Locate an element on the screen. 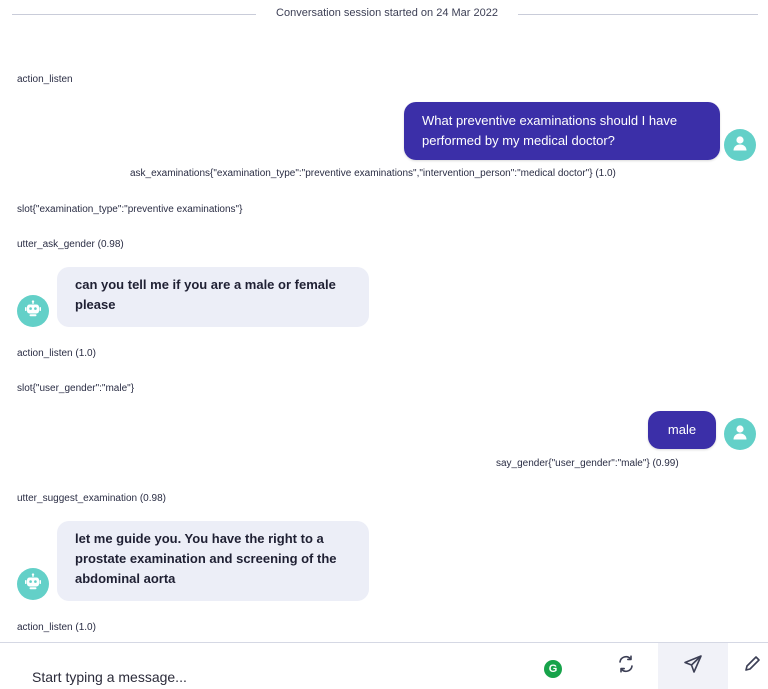  divider-line-left is located at coordinates (134, 14).